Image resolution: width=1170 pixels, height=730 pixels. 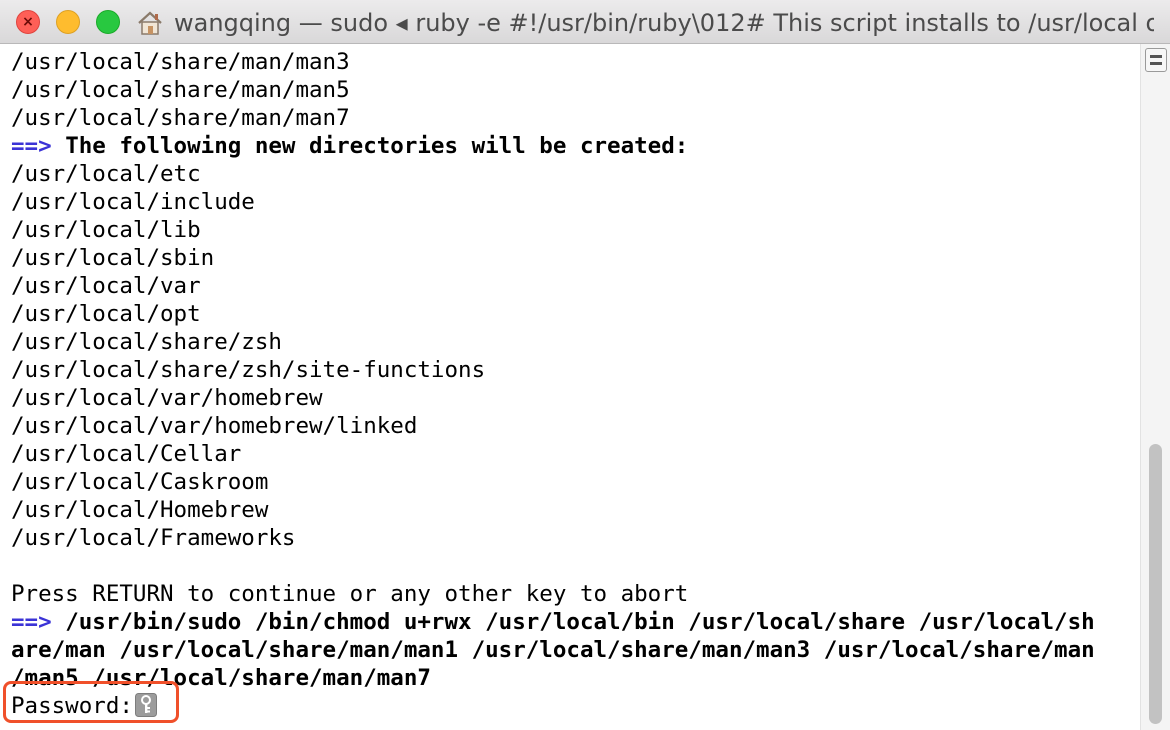 What do you see at coordinates (248, 370) in the screenshot?
I see `output-line: /usr/local/share/zsh/site-functions` at bounding box center [248, 370].